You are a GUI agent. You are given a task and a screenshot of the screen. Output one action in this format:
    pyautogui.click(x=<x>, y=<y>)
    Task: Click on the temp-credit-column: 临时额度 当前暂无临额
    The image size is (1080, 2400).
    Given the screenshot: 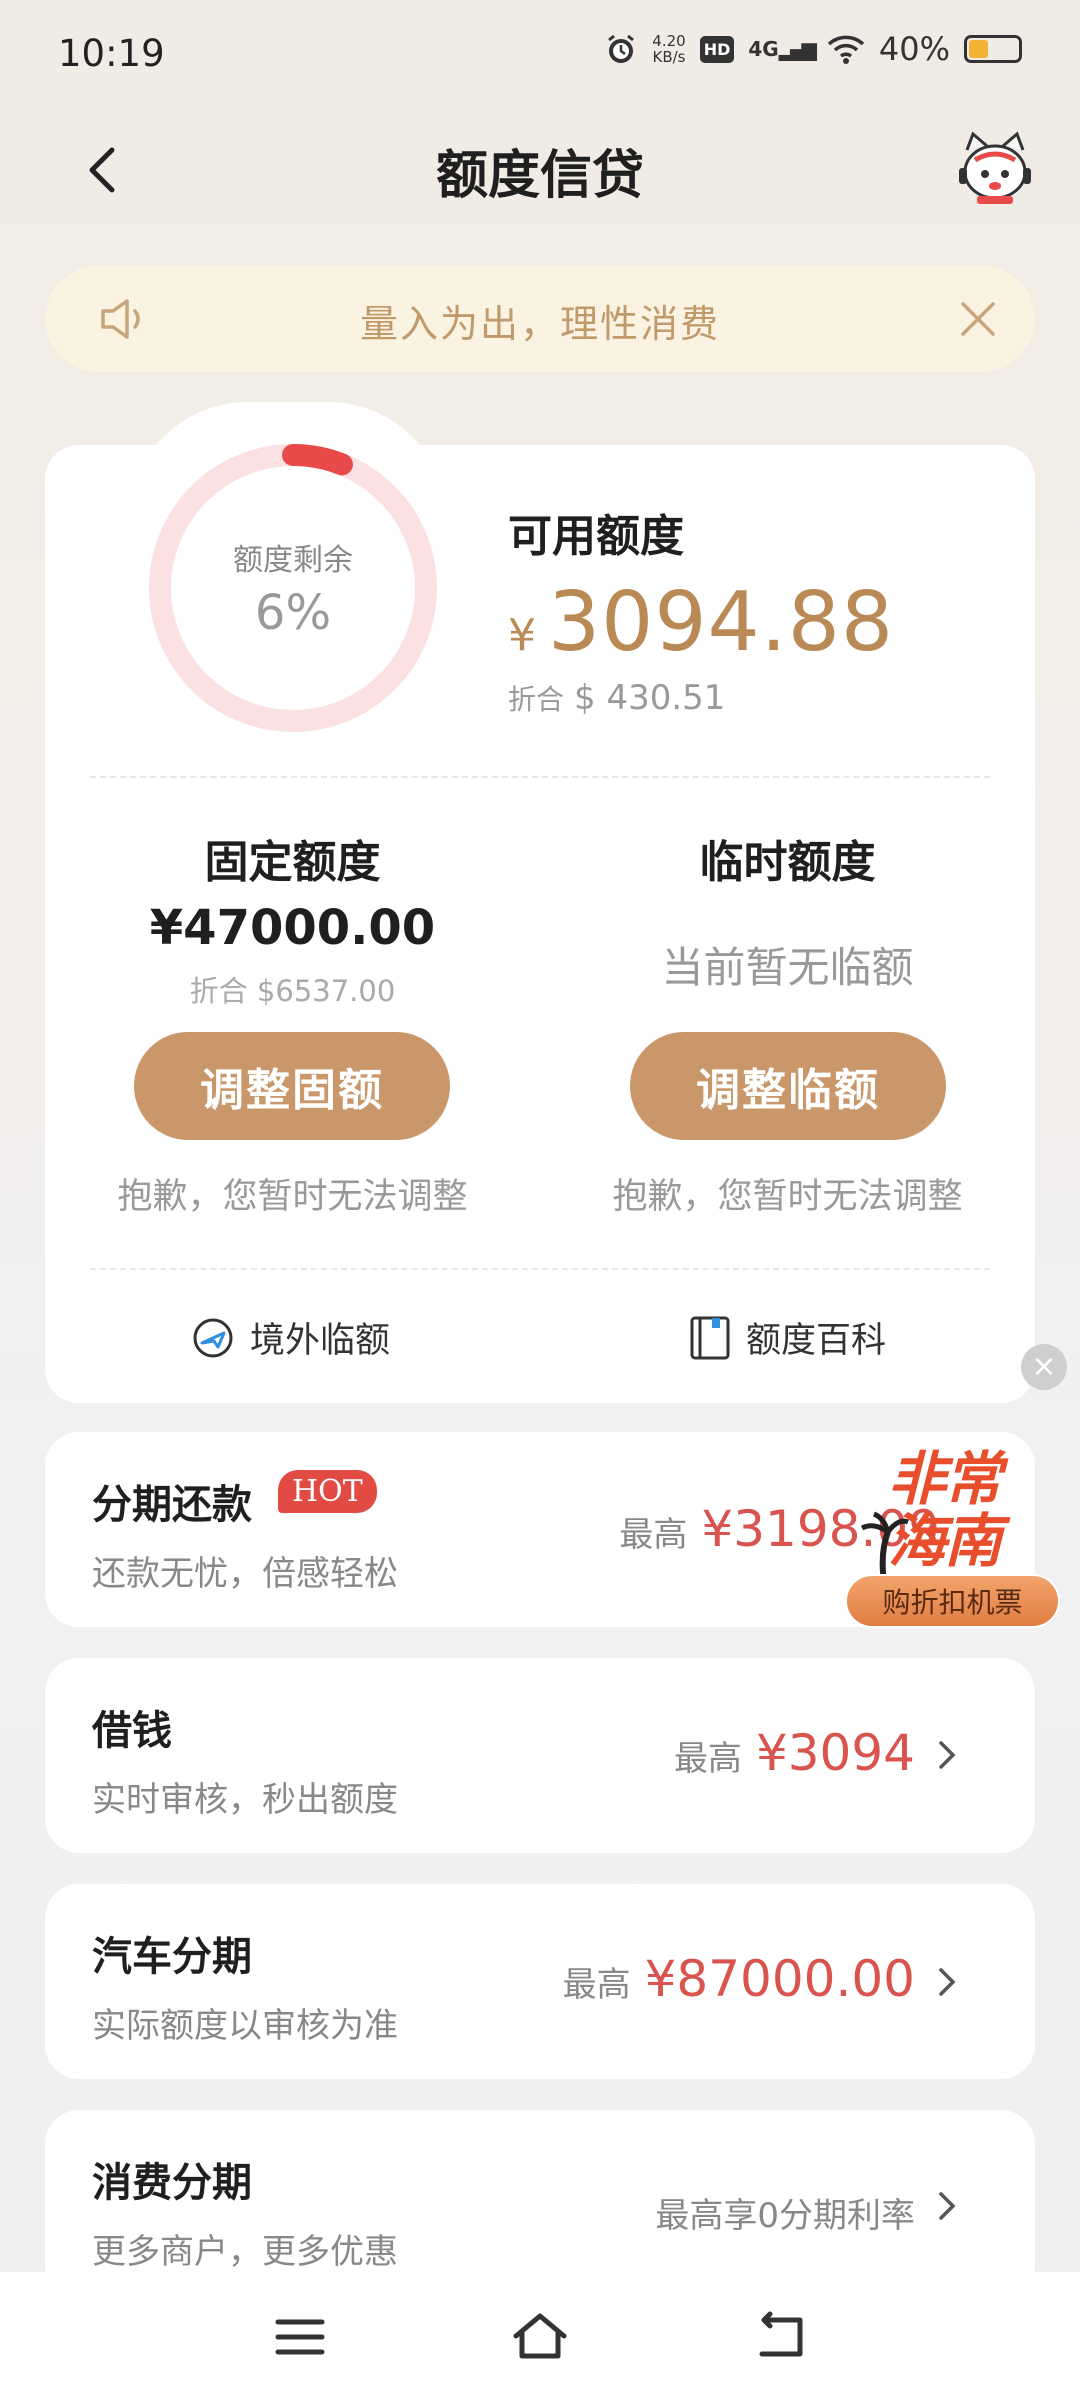 What is the action you would take?
    pyautogui.click(x=787, y=910)
    